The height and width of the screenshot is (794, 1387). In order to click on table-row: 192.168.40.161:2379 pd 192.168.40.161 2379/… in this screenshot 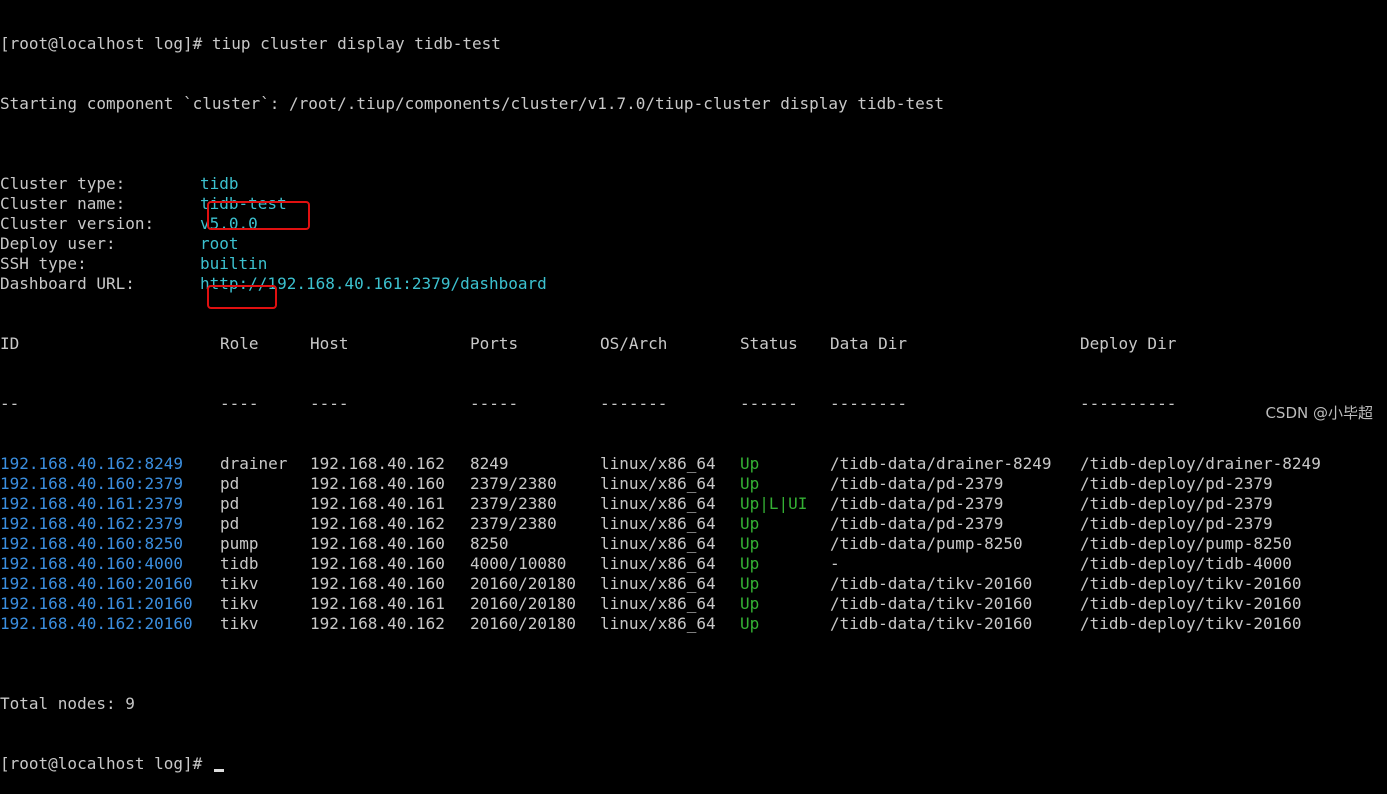, I will do `click(636, 504)`.